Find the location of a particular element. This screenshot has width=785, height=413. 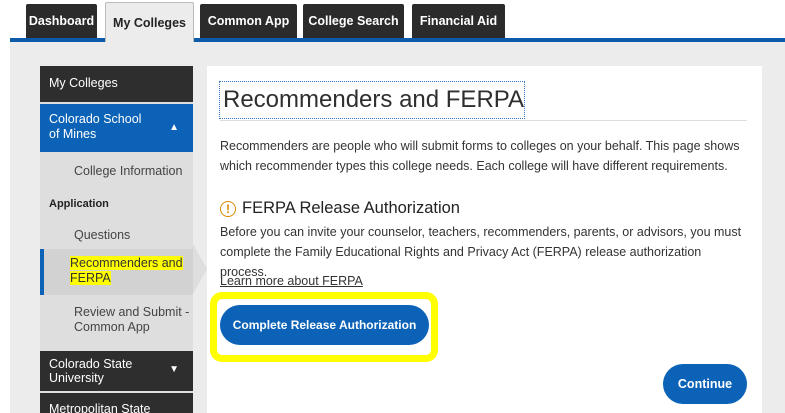

sidebar-item-college-information: College Information is located at coordinates (116, 173).